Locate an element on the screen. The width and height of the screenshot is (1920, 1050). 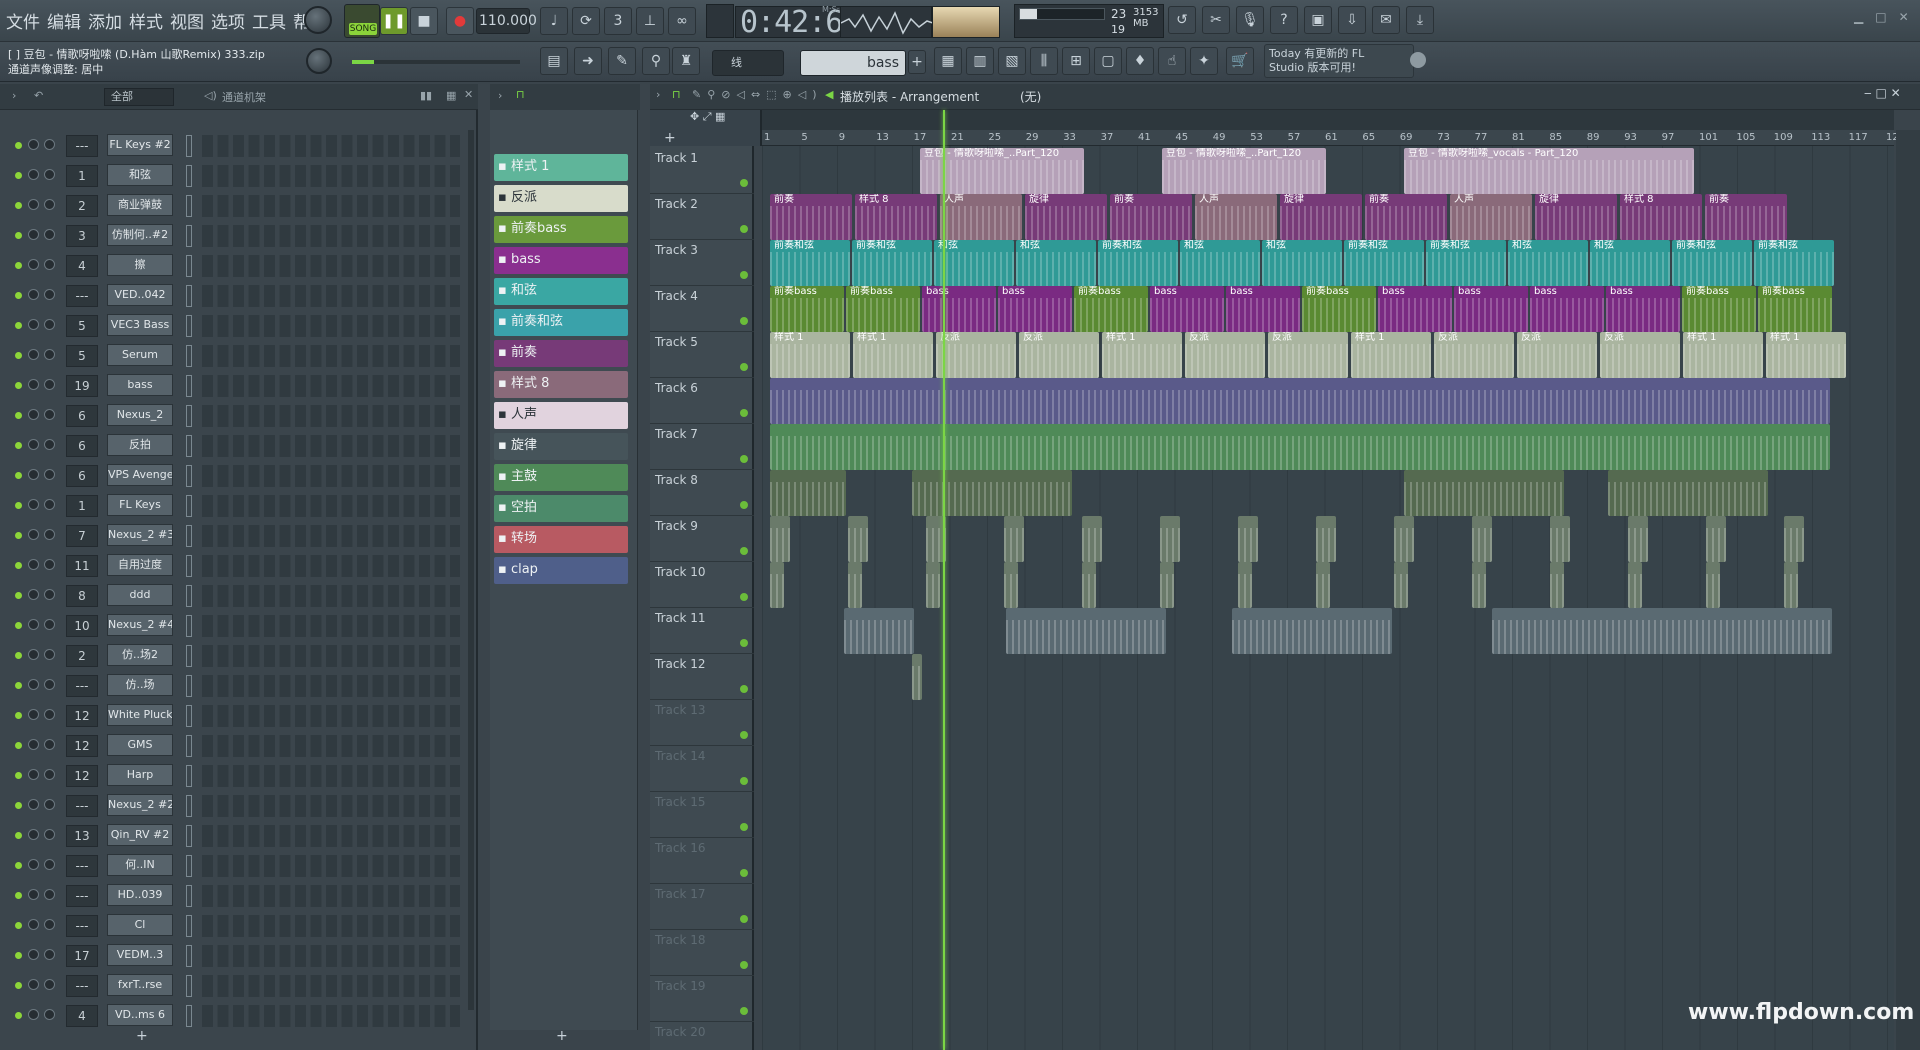
channel-name: FL Keys is located at coordinates (140, 505).